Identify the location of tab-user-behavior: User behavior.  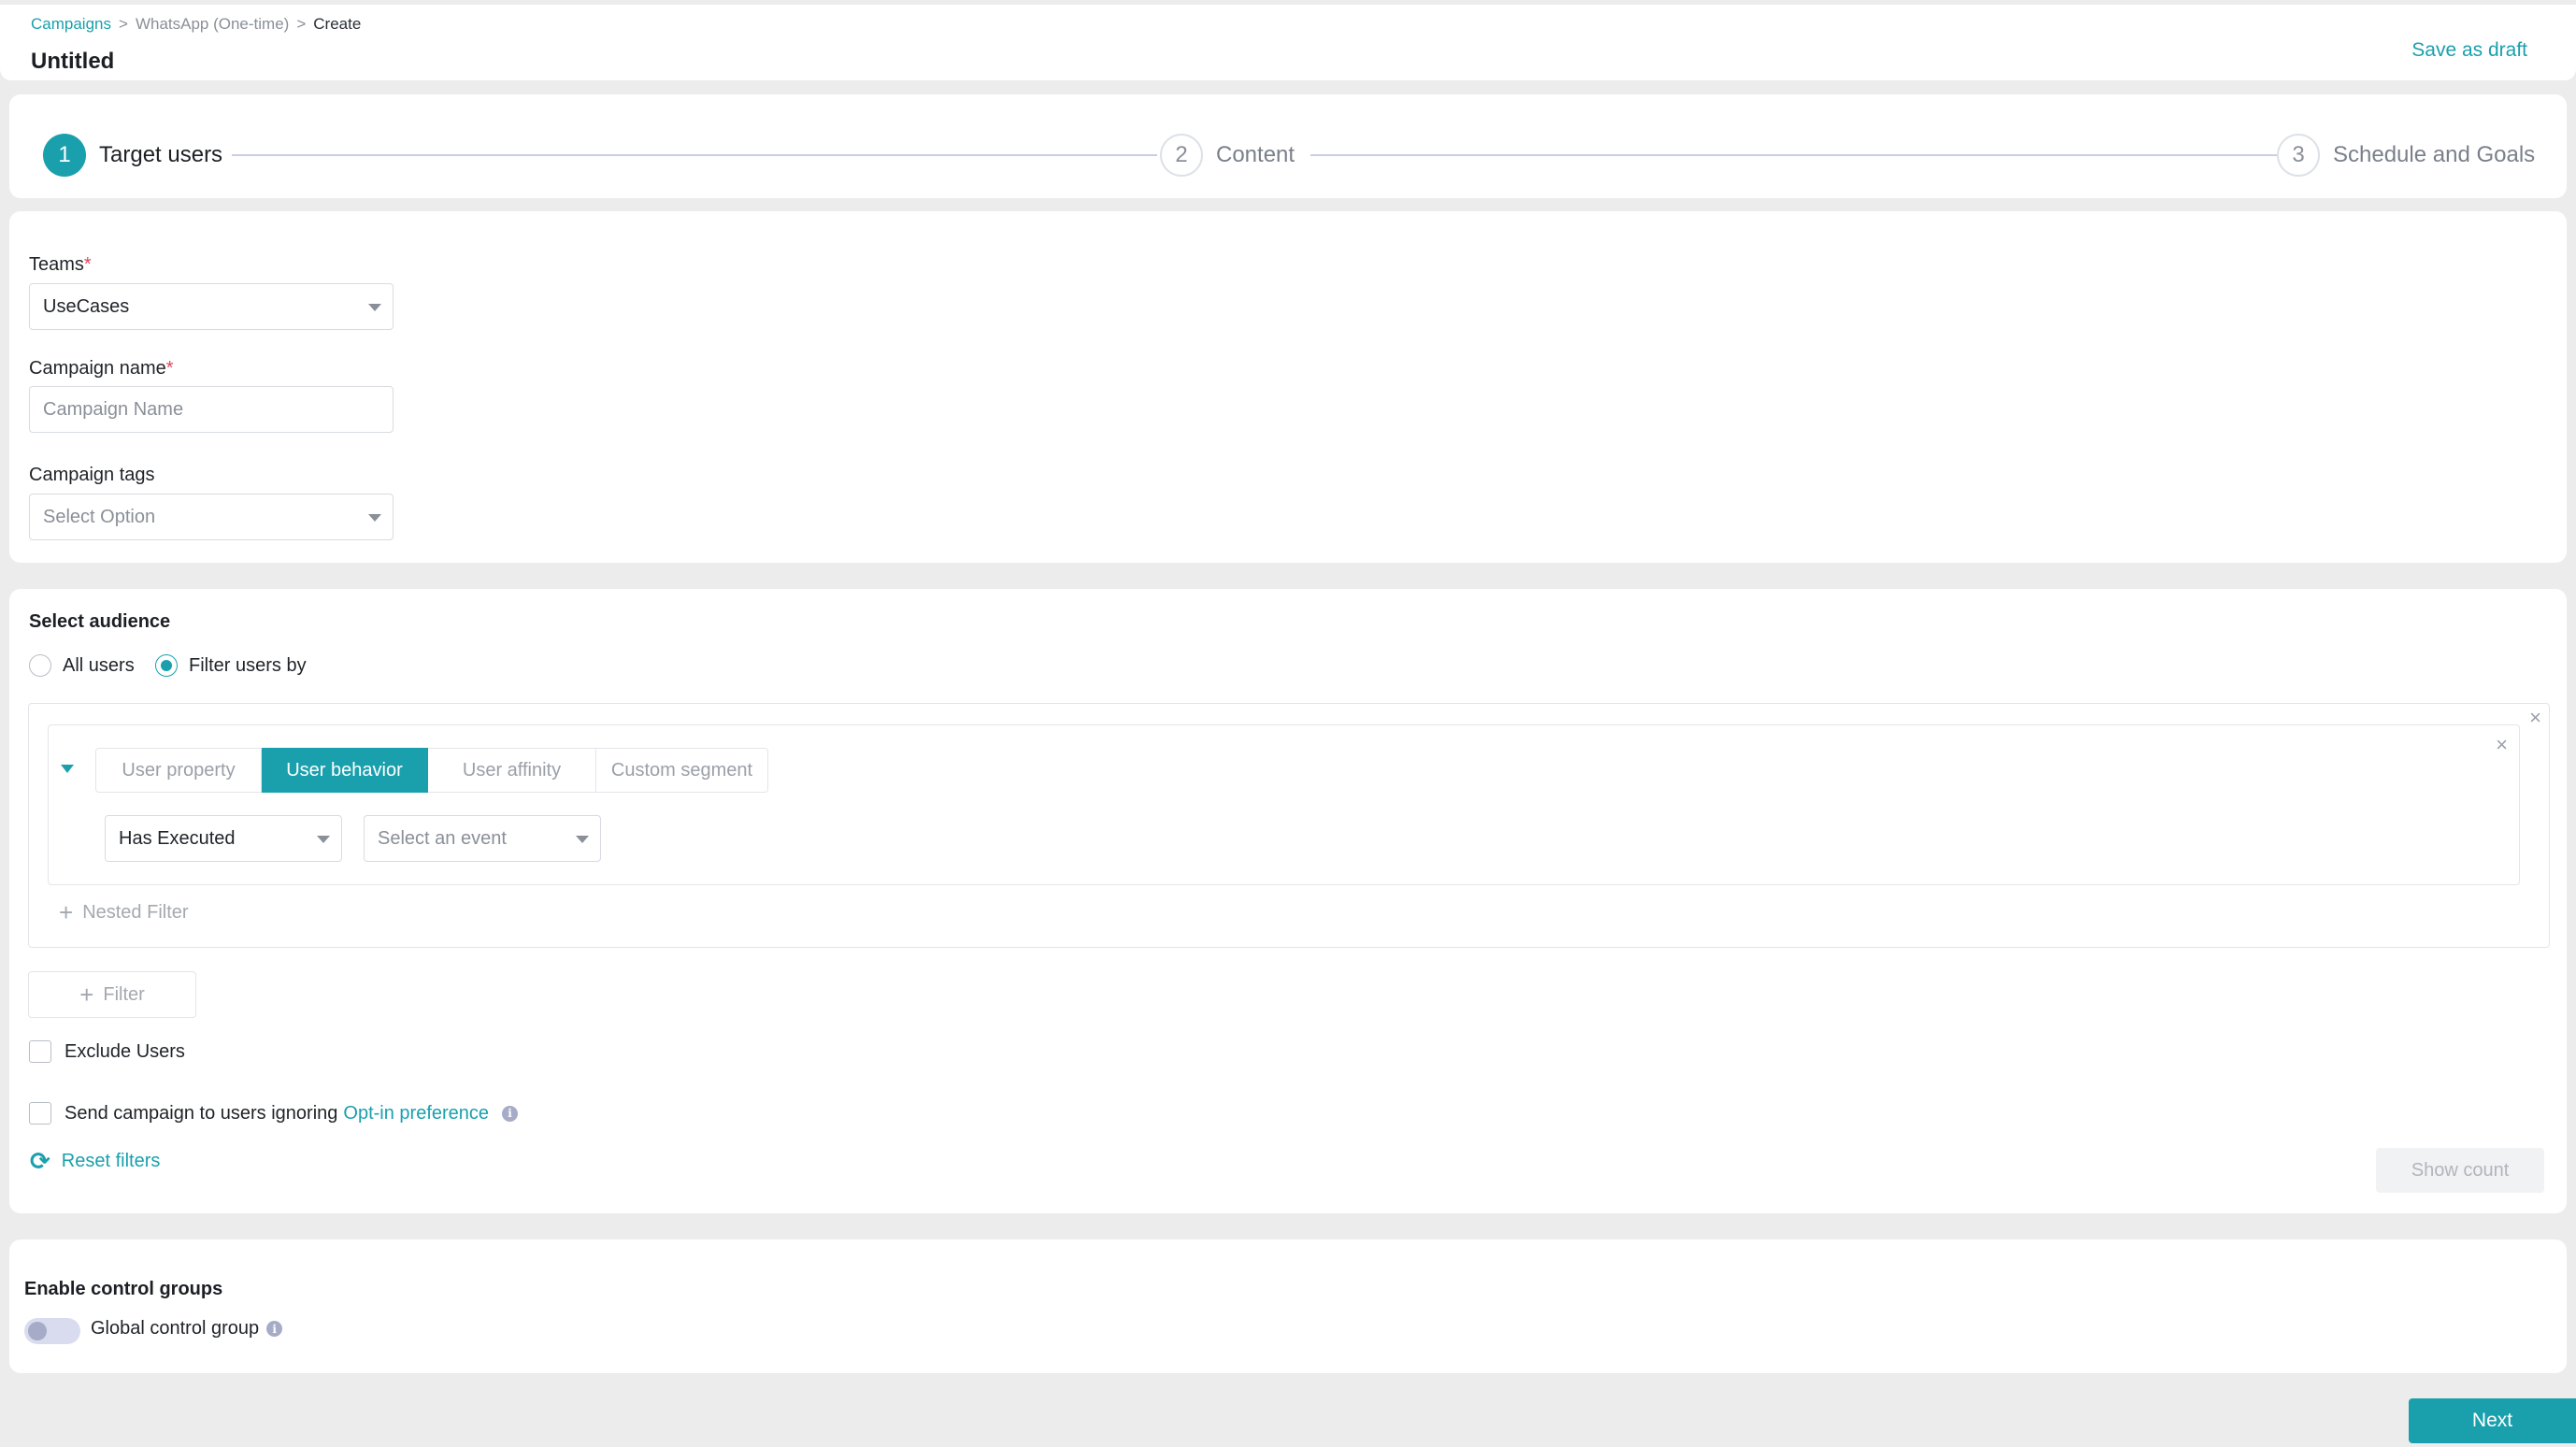
(345, 770).